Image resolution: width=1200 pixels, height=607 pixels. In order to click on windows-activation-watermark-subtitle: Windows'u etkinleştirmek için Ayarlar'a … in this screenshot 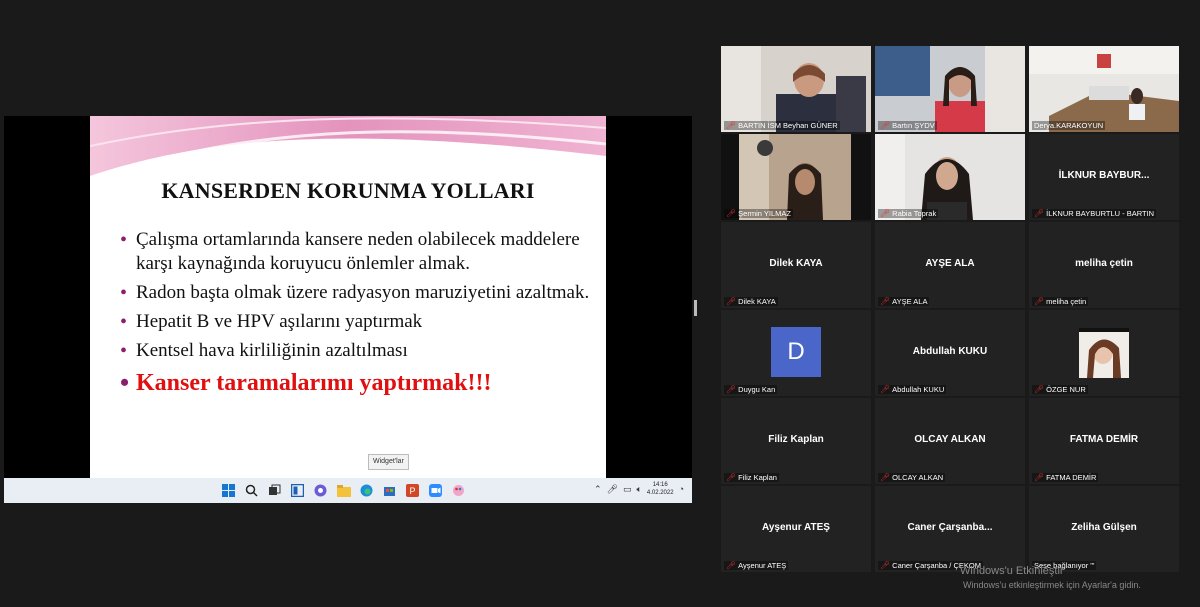, I will do `click(1052, 585)`.